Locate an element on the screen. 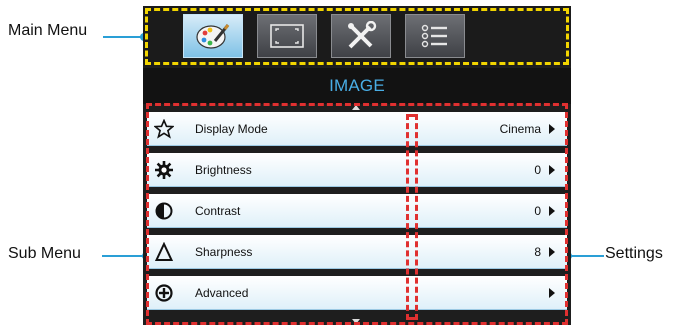  main-menu-leader is located at coordinates (123, 37).